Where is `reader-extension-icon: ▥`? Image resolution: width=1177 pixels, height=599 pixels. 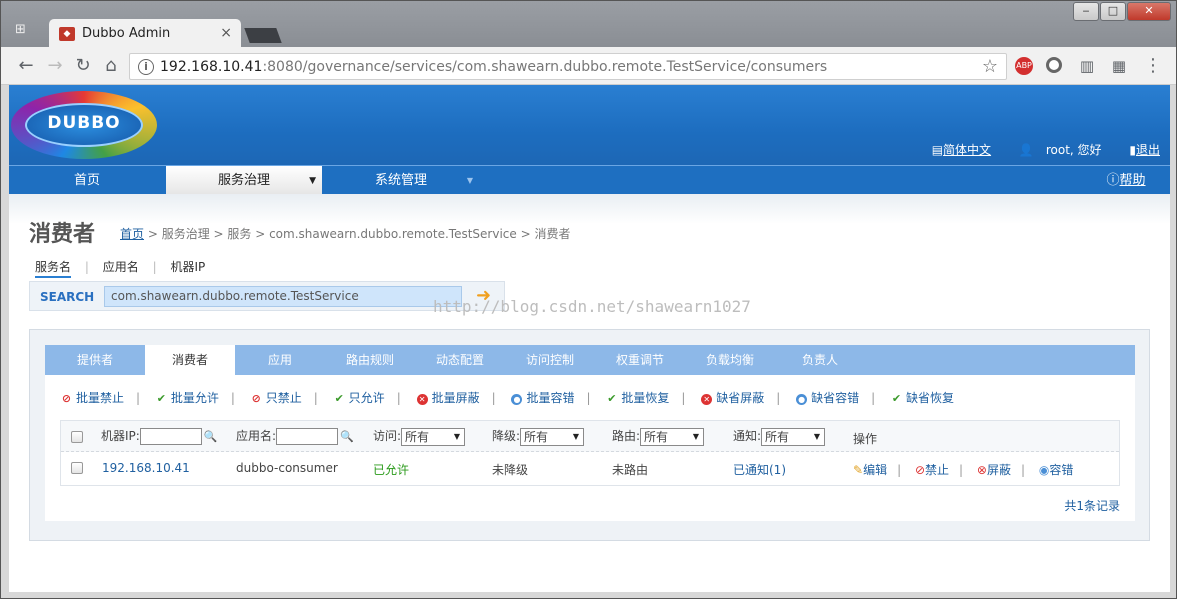
reader-extension-icon: ▥ is located at coordinates (1087, 66).